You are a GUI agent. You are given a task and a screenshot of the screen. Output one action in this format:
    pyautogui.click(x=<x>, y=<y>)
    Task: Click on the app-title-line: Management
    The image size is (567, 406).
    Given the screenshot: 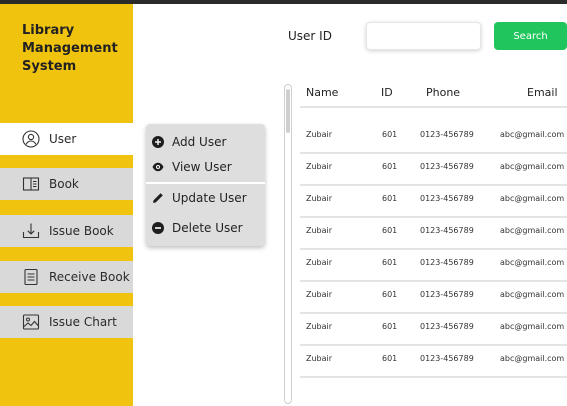 What is the action you would take?
    pyautogui.click(x=70, y=48)
    